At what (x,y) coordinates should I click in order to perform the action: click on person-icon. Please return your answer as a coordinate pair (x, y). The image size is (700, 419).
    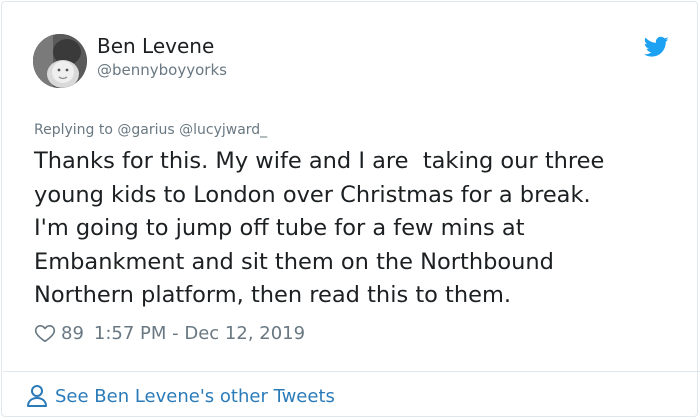
    Looking at the image, I should click on (37, 396).